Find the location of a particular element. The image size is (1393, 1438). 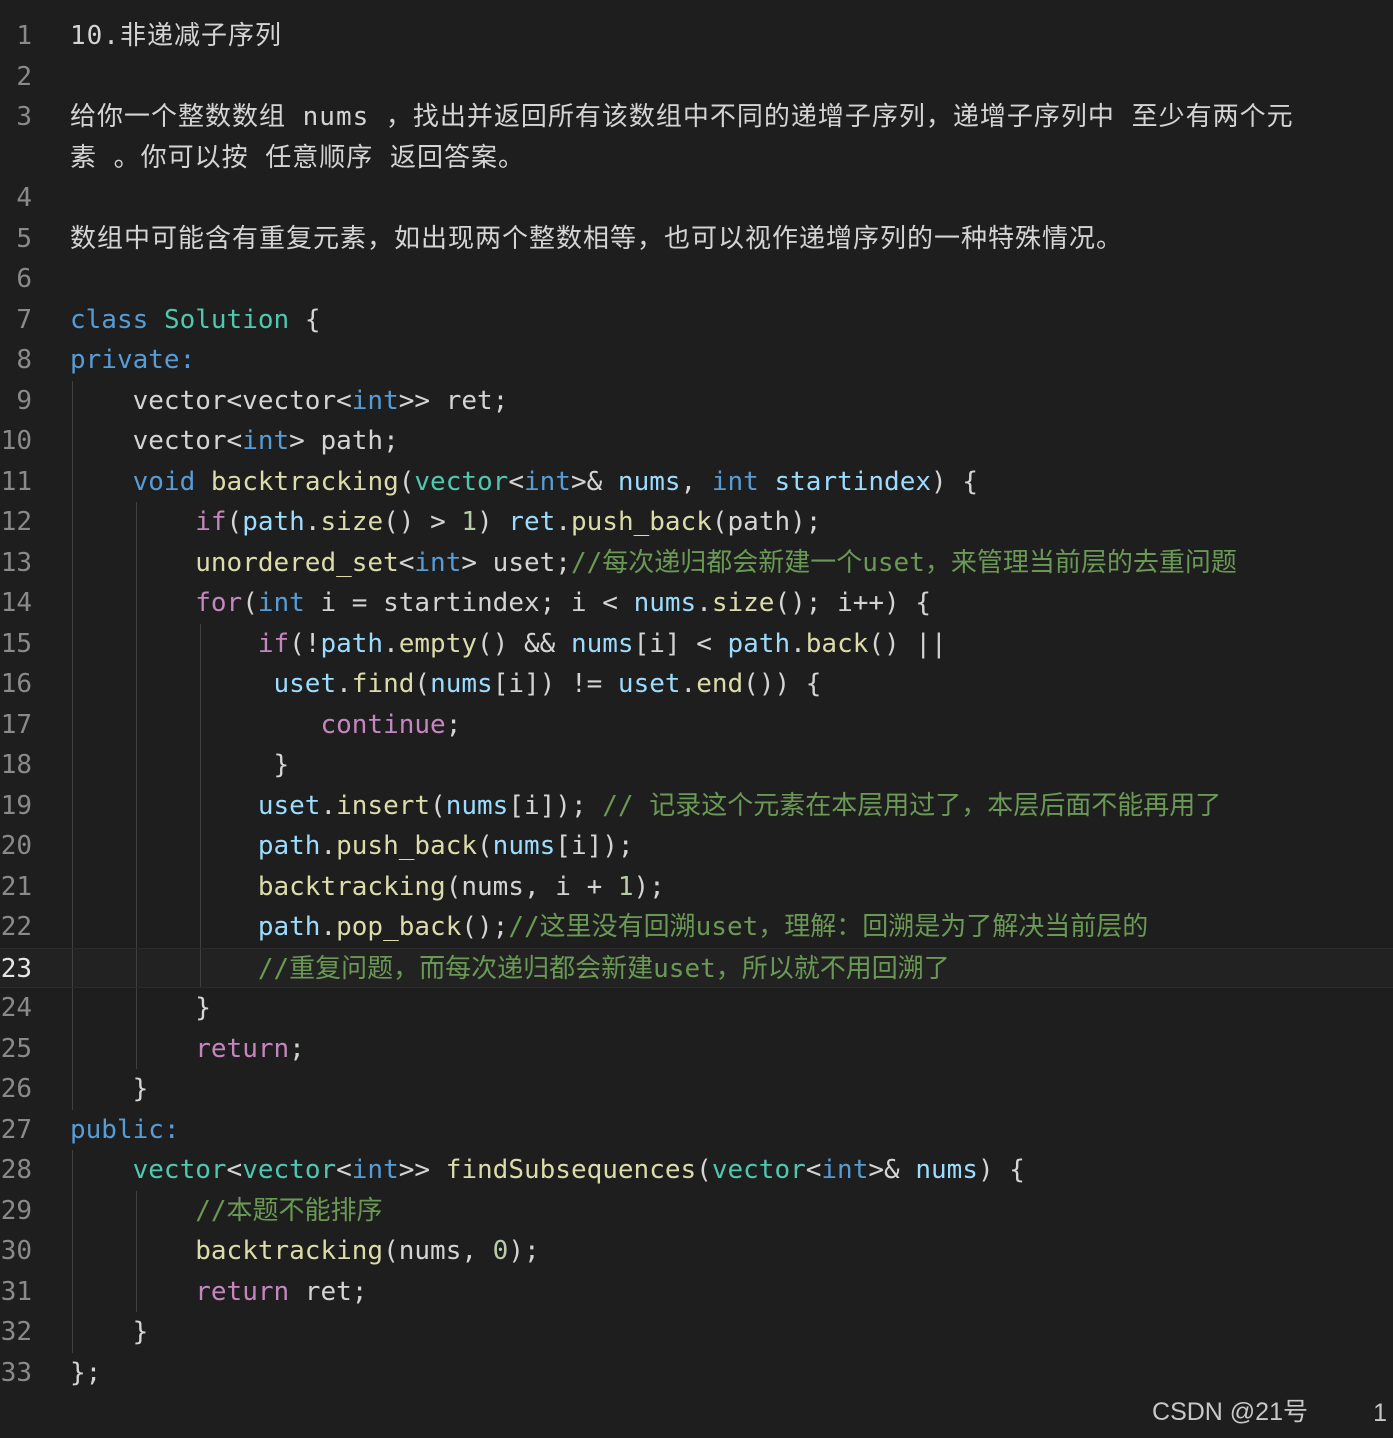

code-line: 10 vector<int> path; is located at coordinates (696, 441).